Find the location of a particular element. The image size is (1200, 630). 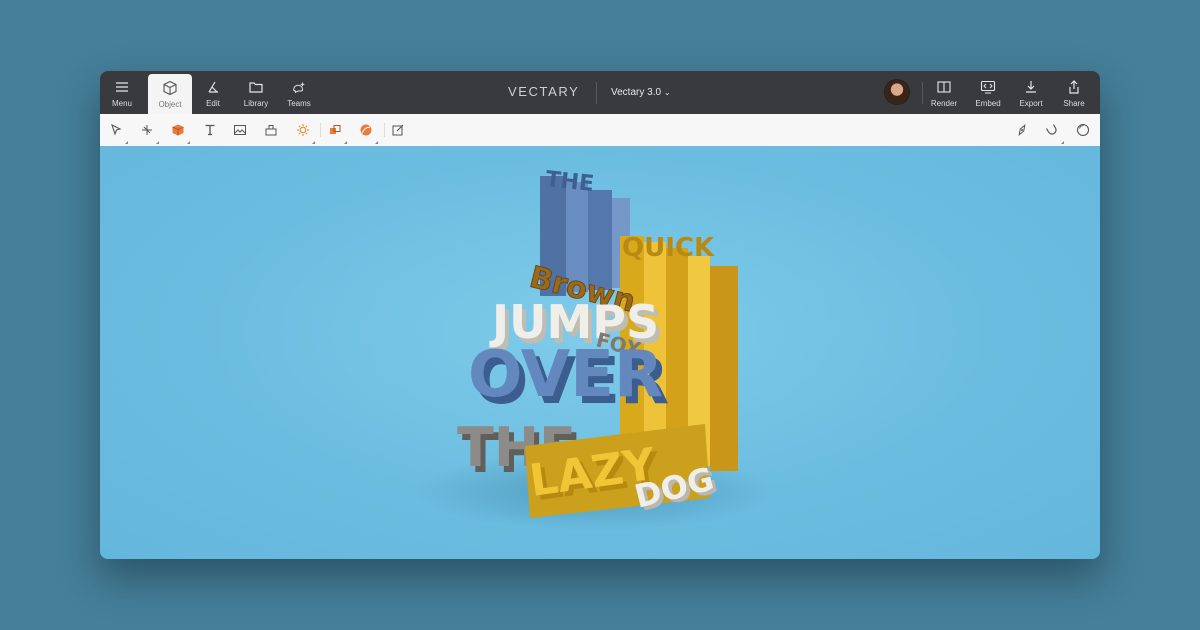

download-icon is located at coordinates (1031, 87).